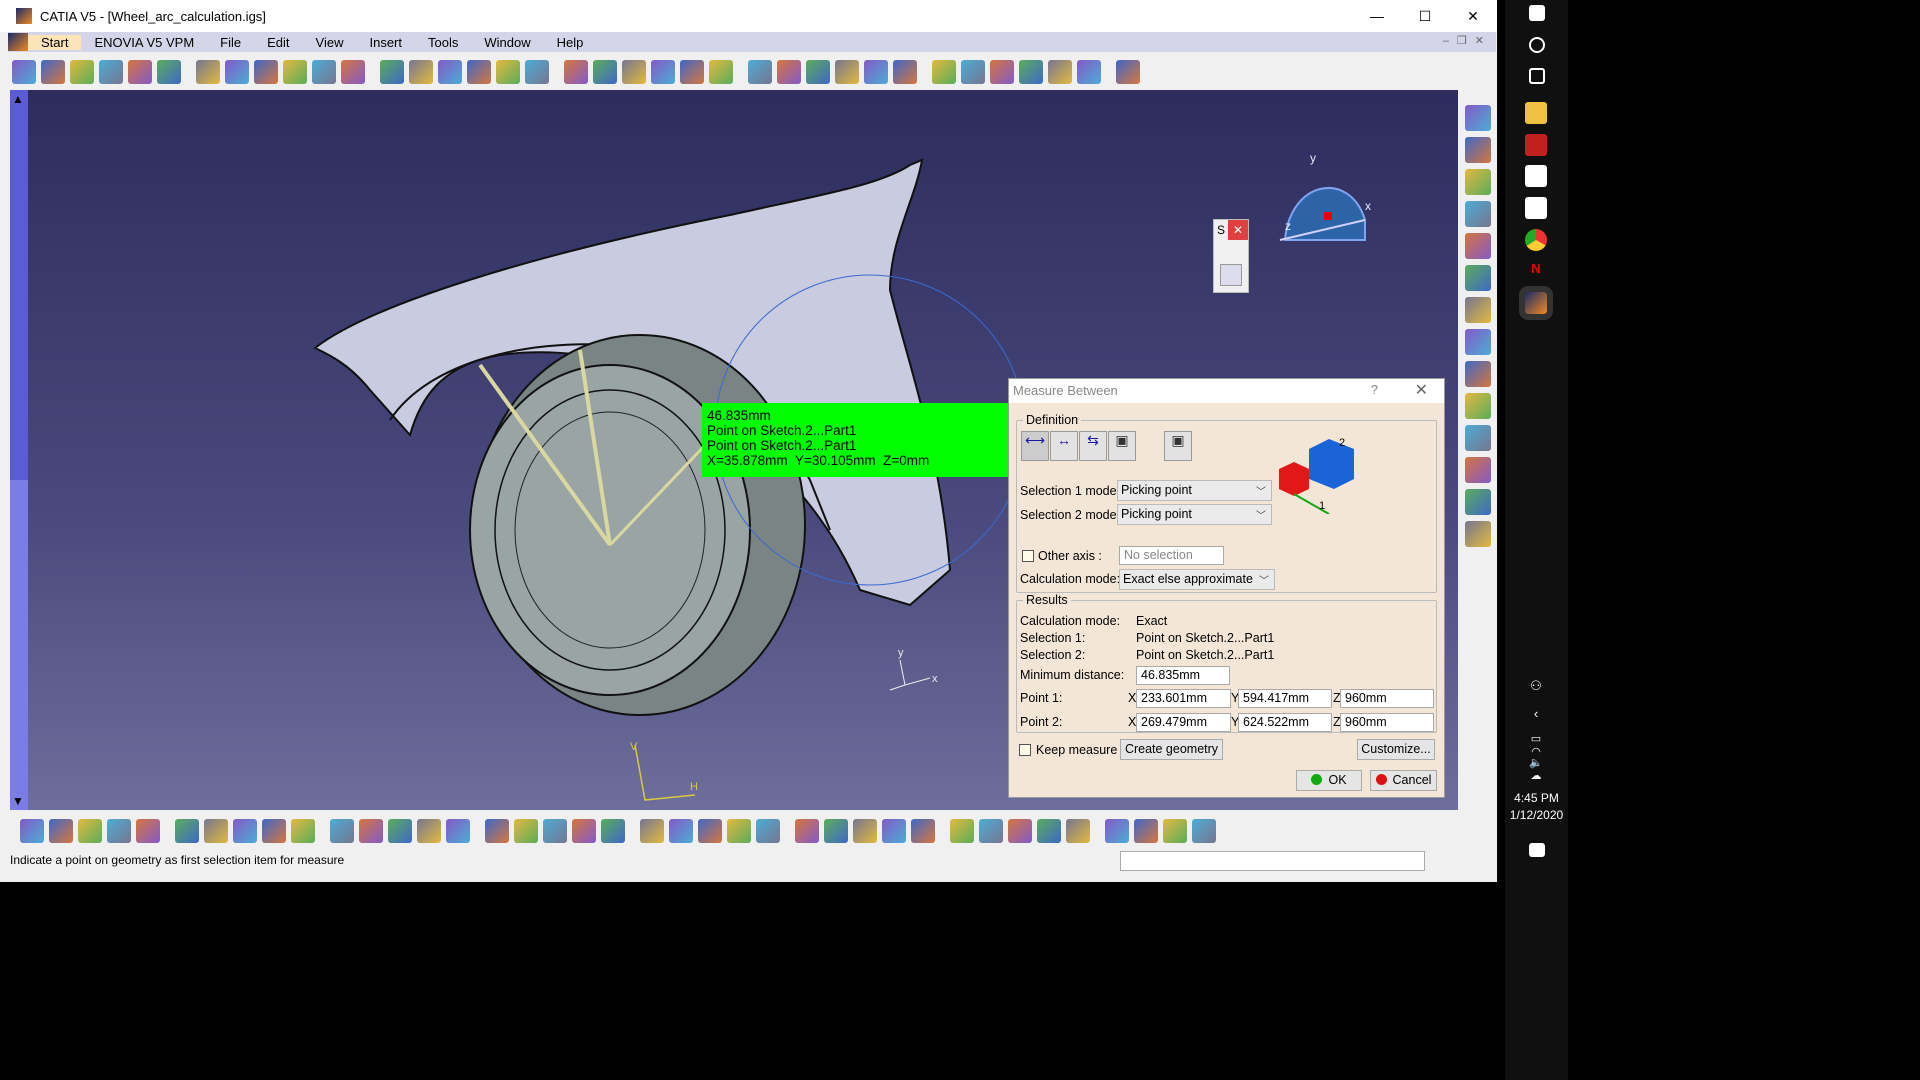 The width and height of the screenshot is (1920, 1080). Describe the element at coordinates (18, 42) in the screenshot. I see `catia-menu-icon` at that location.